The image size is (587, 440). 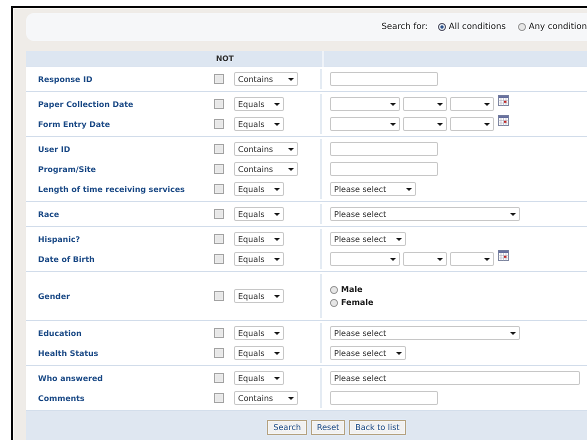 What do you see at coordinates (404, 27) in the screenshot?
I see `search-for-label: Search for:` at bounding box center [404, 27].